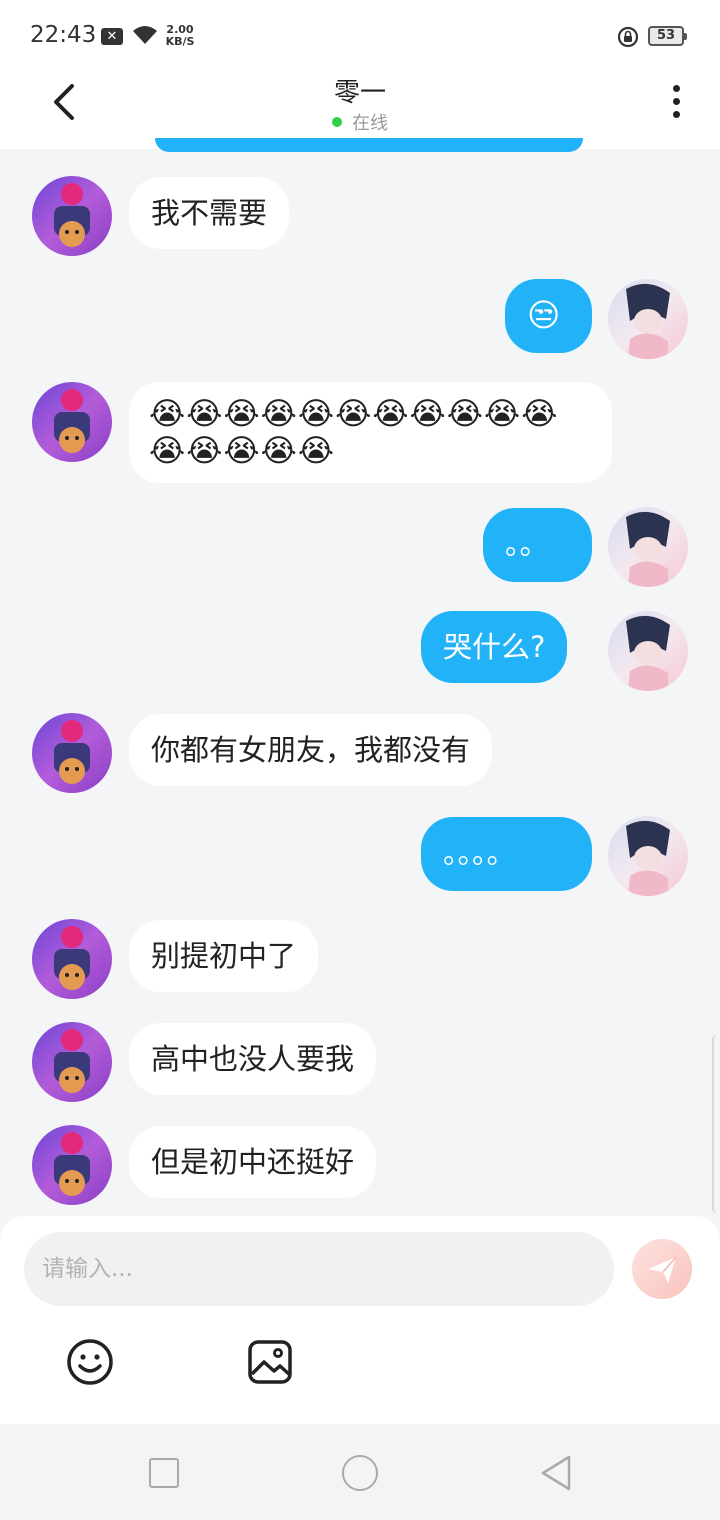  Describe the element at coordinates (253, 1059) in the screenshot. I see `message-bubble-incoming: 高中也没人要我` at that location.